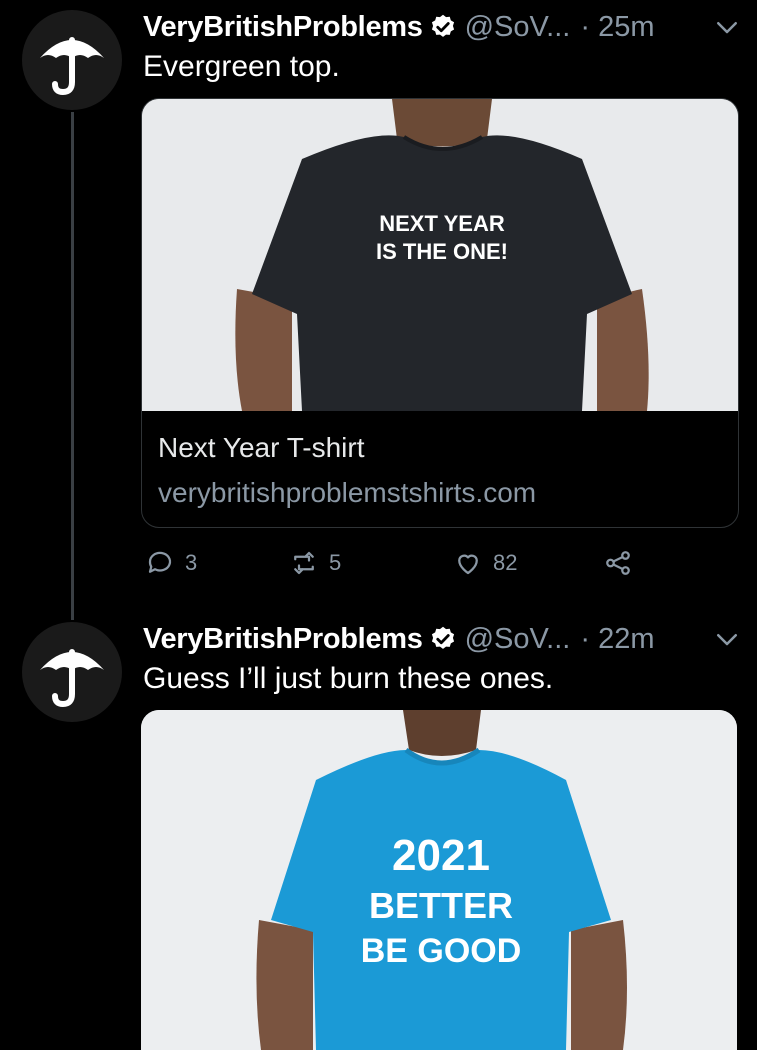 Image resolution: width=757 pixels, height=1050 pixels. I want to click on card-title: Next Year T-shirt, so click(261, 448).